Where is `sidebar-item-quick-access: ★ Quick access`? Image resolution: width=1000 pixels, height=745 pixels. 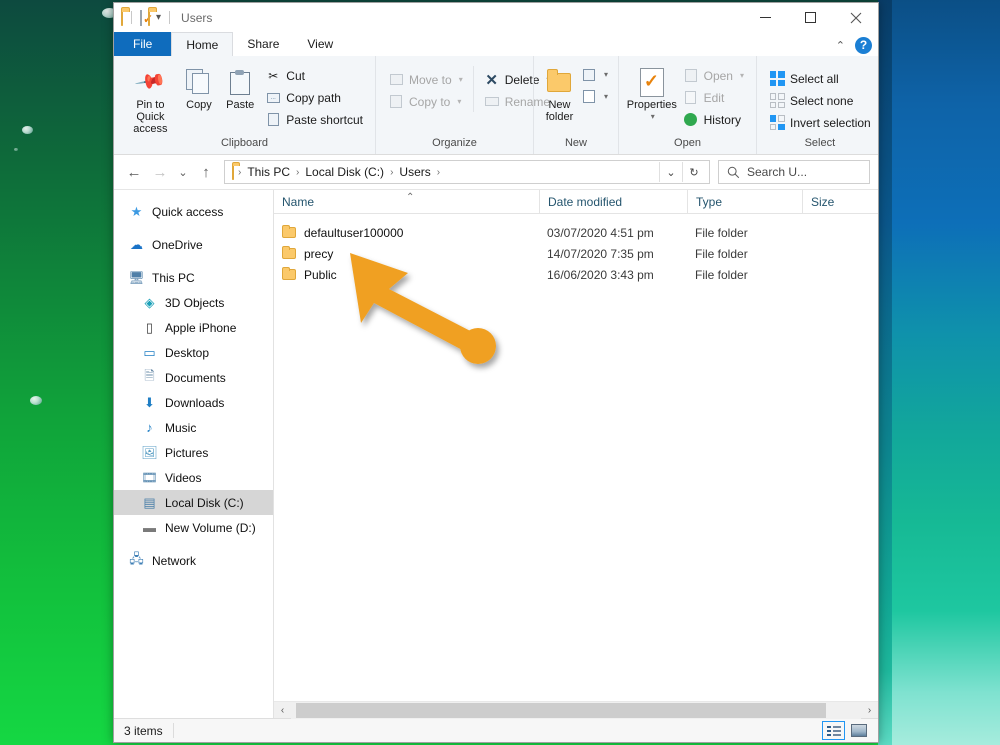 sidebar-item-quick-access: ★ Quick access is located at coordinates (193, 211).